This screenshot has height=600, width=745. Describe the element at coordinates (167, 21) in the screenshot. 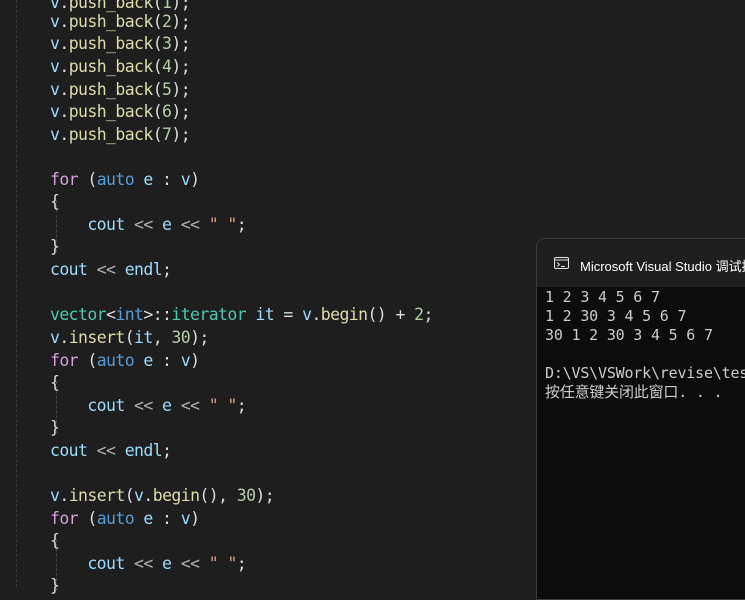

I see `code-token: 2` at that location.